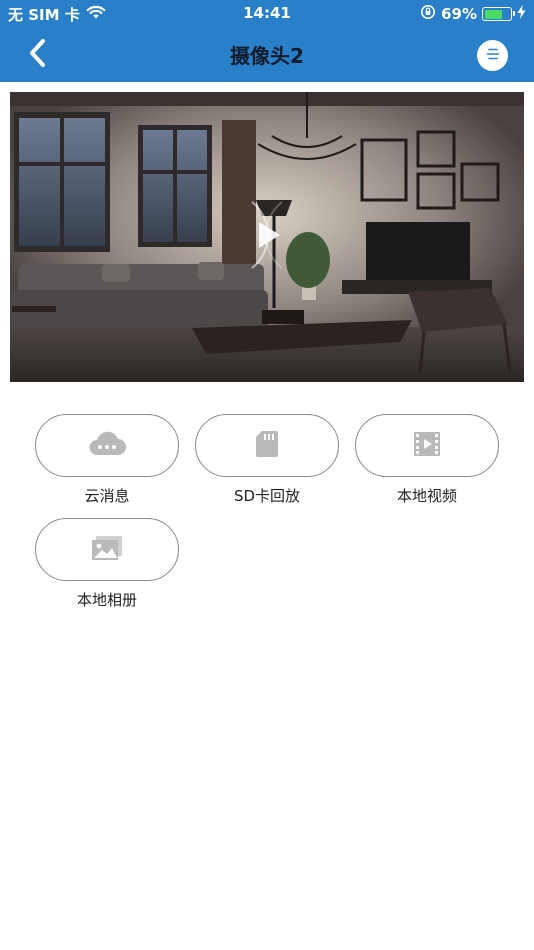 The image size is (534, 950). I want to click on local-album-button, so click(107, 549).